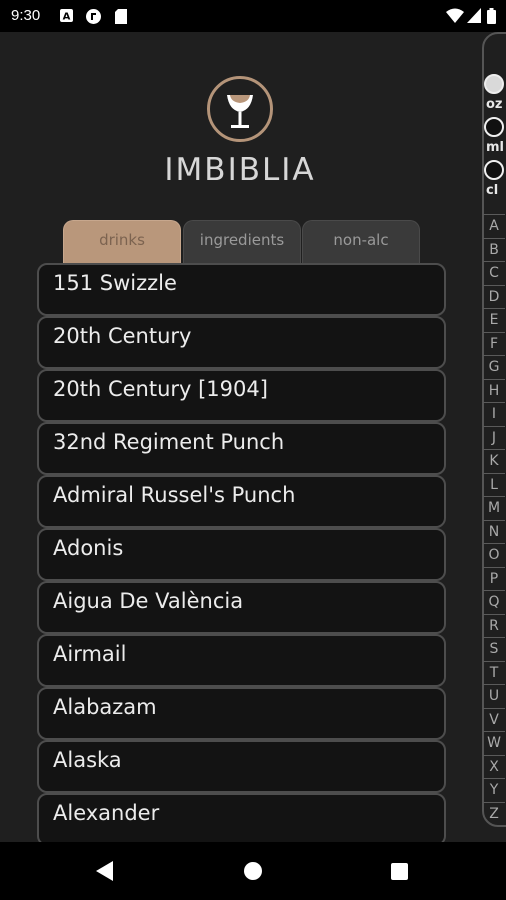  What do you see at coordinates (253, 16) in the screenshot?
I see `status-bar: 9:30 A` at bounding box center [253, 16].